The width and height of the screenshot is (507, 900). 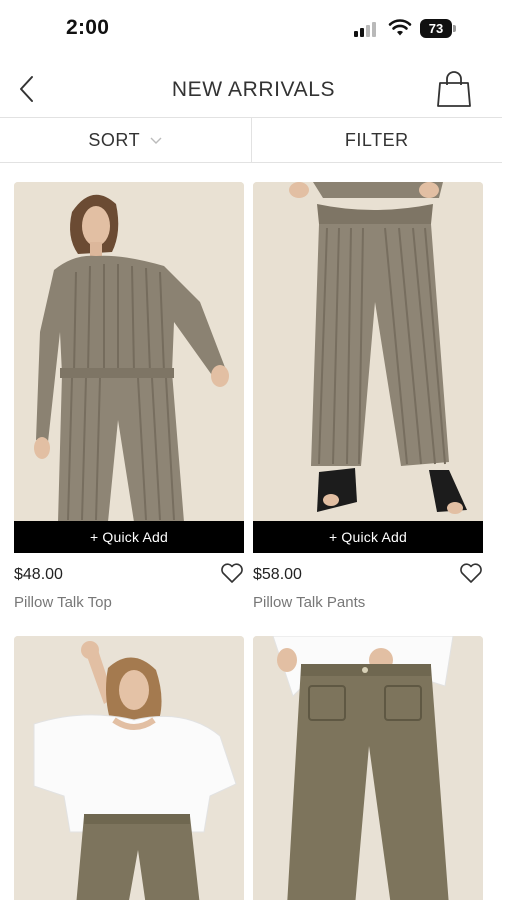 I want to click on shopping-bag-icon, so click(x=454, y=89).